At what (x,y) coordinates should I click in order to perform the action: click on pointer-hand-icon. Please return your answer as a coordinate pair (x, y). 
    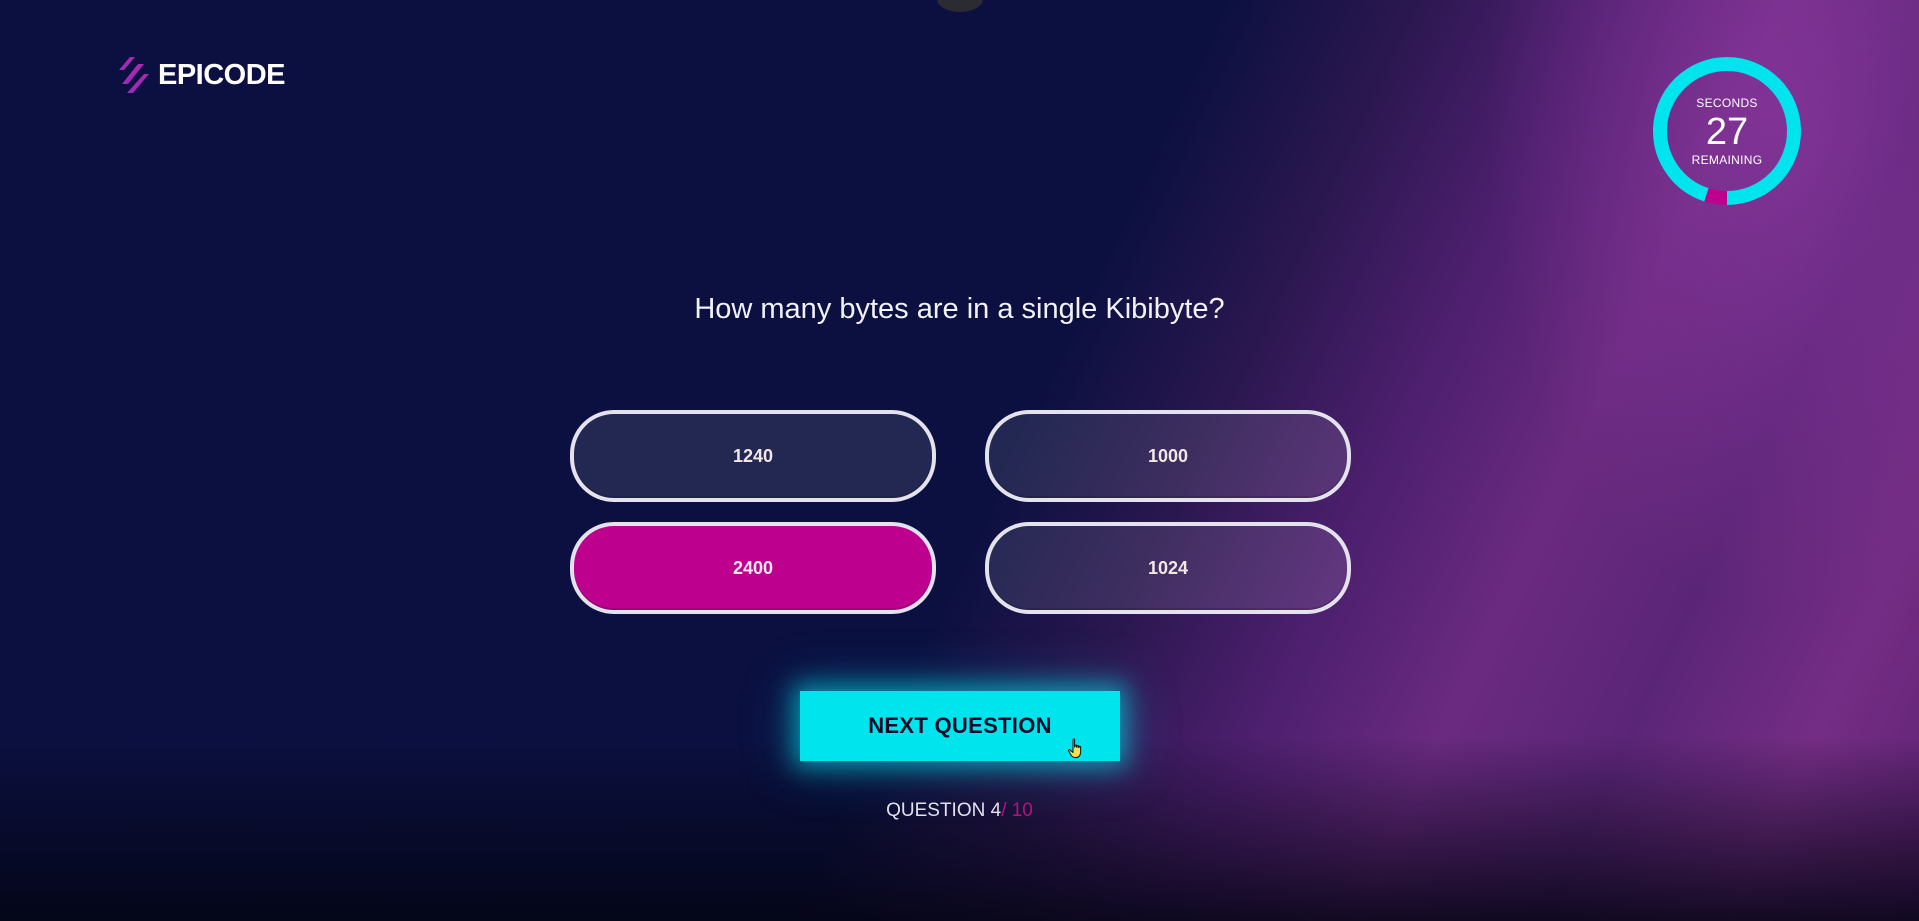
    Looking at the image, I should click on (1074, 748).